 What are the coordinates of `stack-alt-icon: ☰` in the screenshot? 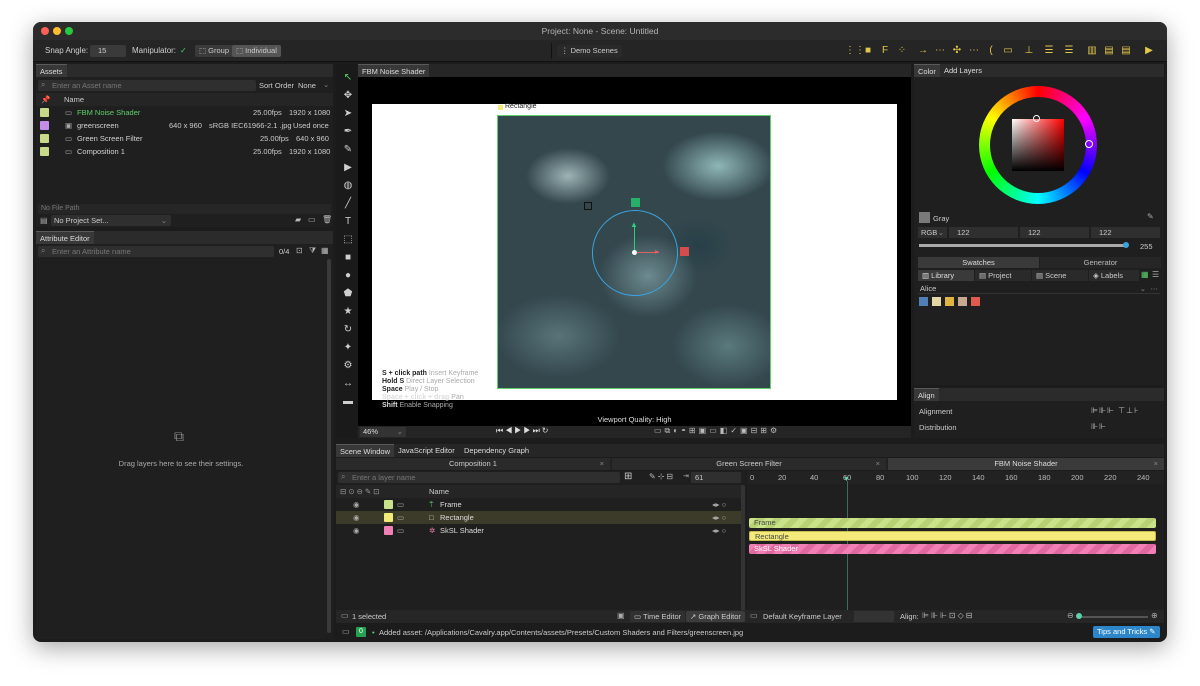 It's located at (1069, 51).